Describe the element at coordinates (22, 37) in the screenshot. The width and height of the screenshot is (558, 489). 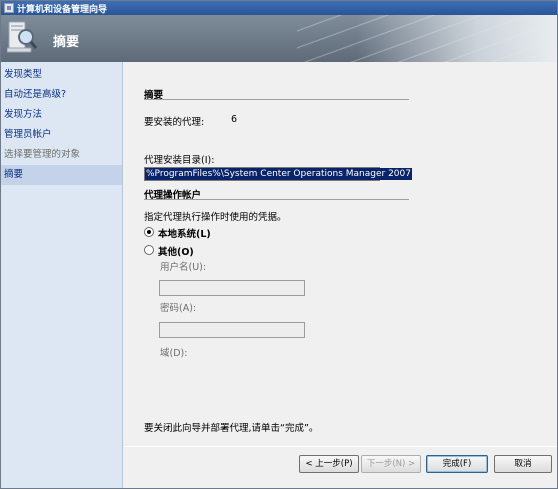
I see `magnifier-computer-icon` at that location.